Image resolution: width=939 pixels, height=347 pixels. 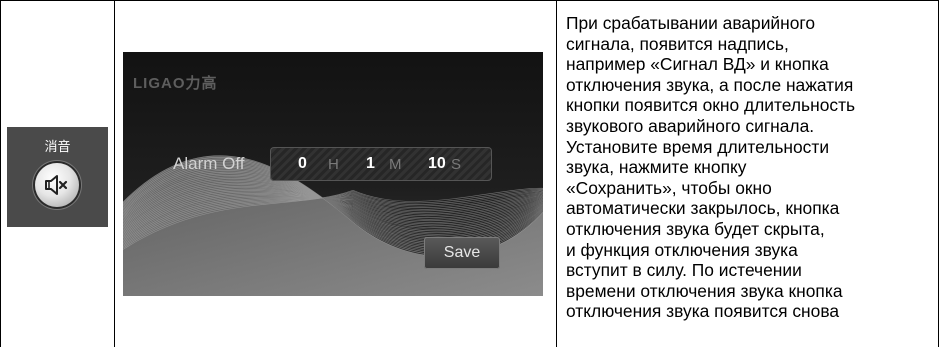 I want to click on description-line: отключения звука будет скрыта,, so click(x=695, y=228).